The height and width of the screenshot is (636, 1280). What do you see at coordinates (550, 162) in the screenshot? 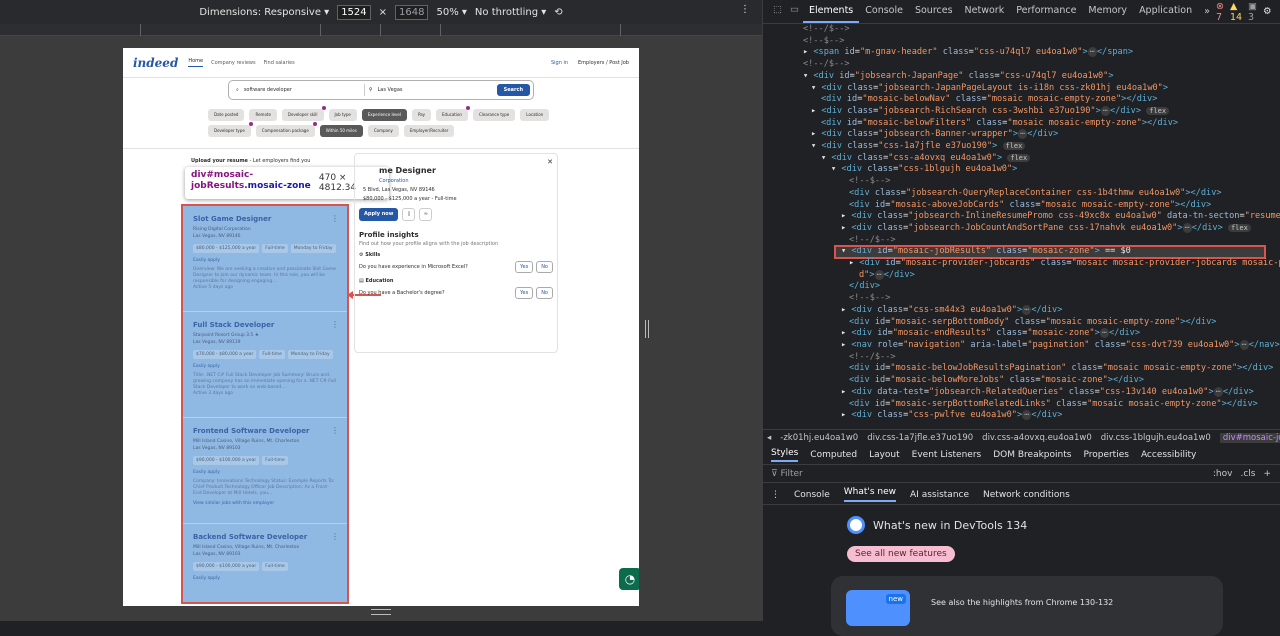
I see `close-icon: ✕` at bounding box center [550, 162].